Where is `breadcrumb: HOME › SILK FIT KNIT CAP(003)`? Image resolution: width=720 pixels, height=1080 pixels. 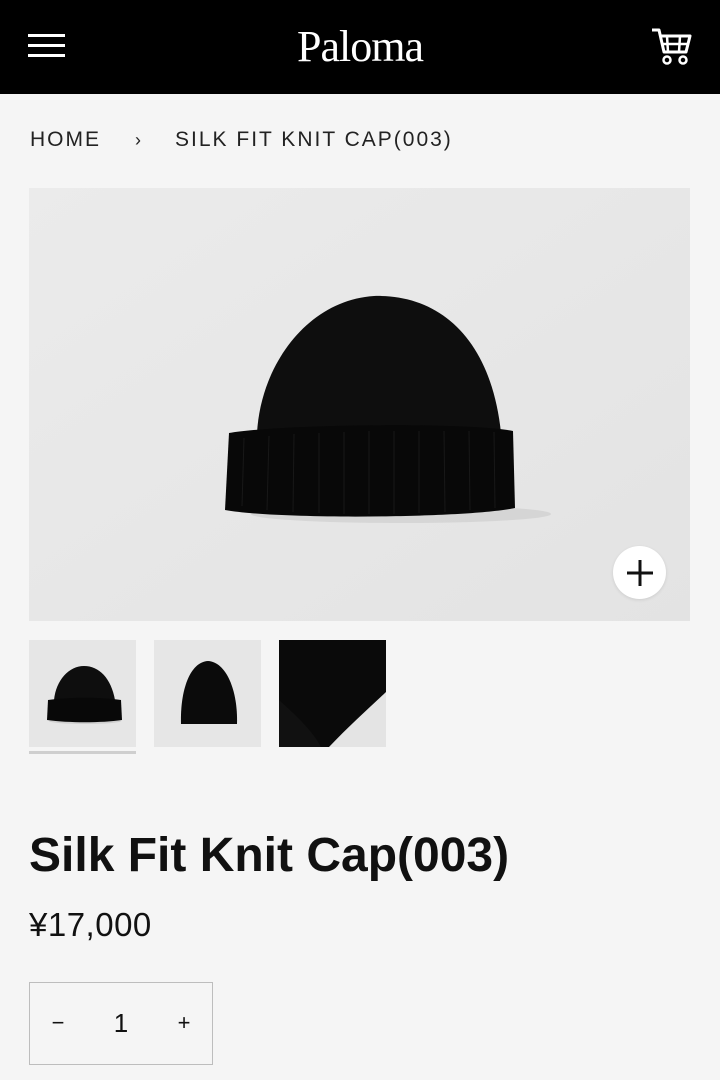
breadcrumb: HOME › SILK FIT KNIT CAP(003) is located at coordinates (241, 140).